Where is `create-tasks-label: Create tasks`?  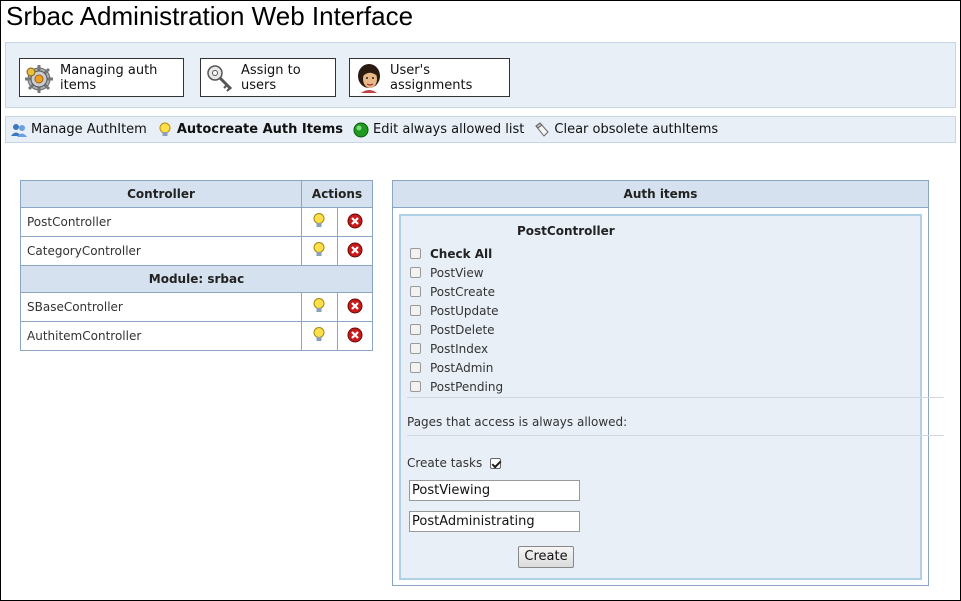 create-tasks-label: Create tasks is located at coordinates (445, 463).